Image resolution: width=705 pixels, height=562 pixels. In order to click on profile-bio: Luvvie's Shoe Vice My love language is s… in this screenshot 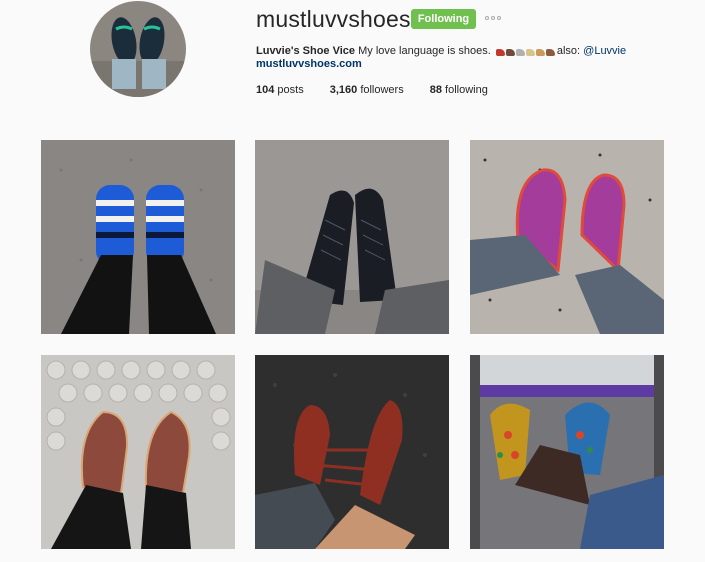, I will do `click(471, 51)`.